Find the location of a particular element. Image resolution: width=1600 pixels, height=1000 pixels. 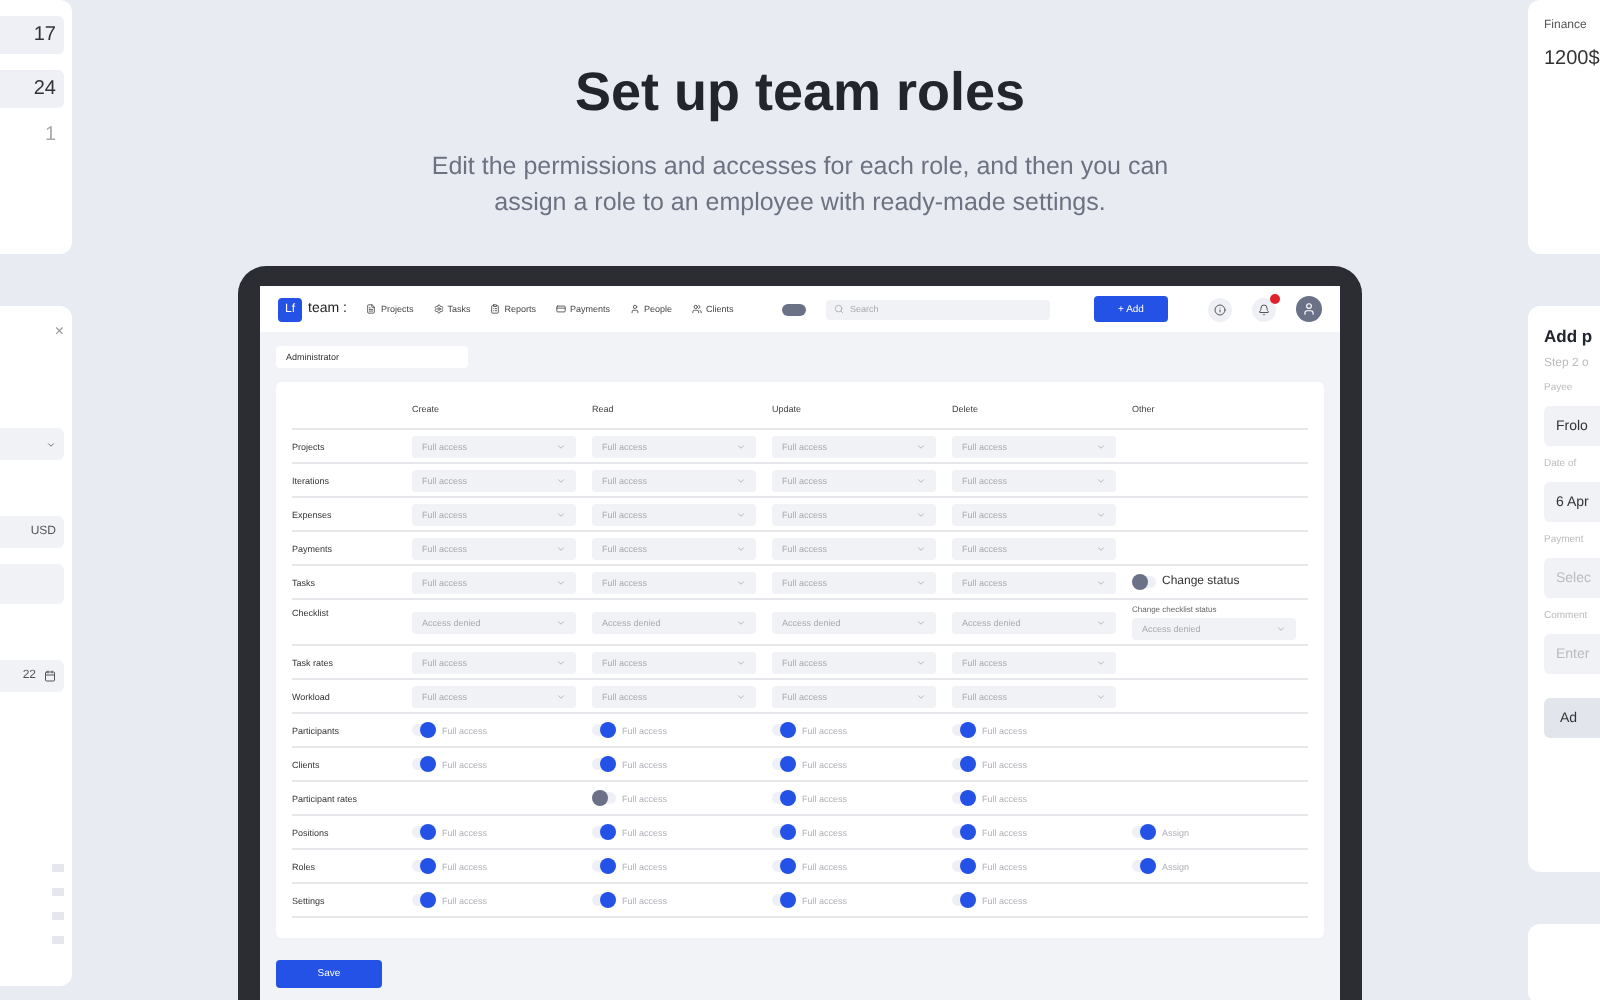

amount-value: 1200$ is located at coordinates (1572, 59).